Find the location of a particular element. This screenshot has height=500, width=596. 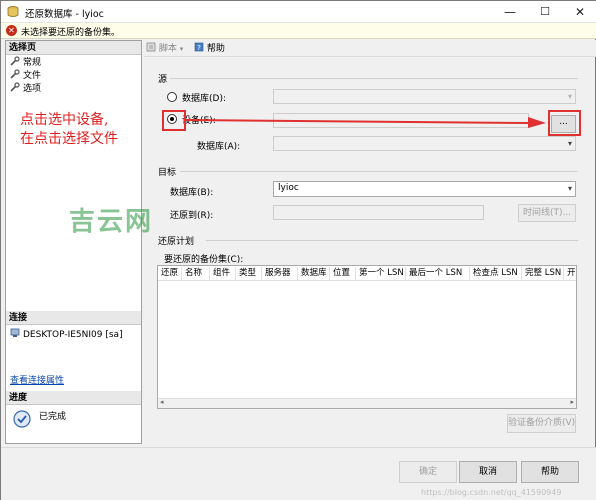

column-header: 类型 is located at coordinates (249, 273).